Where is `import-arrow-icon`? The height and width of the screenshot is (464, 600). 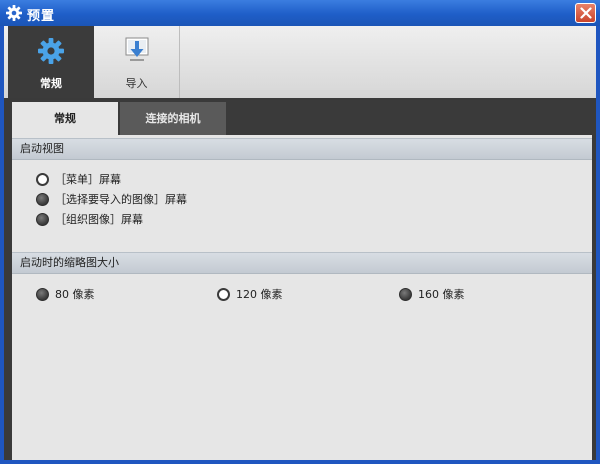 import-arrow-icon is located at coordinates (137, 50).